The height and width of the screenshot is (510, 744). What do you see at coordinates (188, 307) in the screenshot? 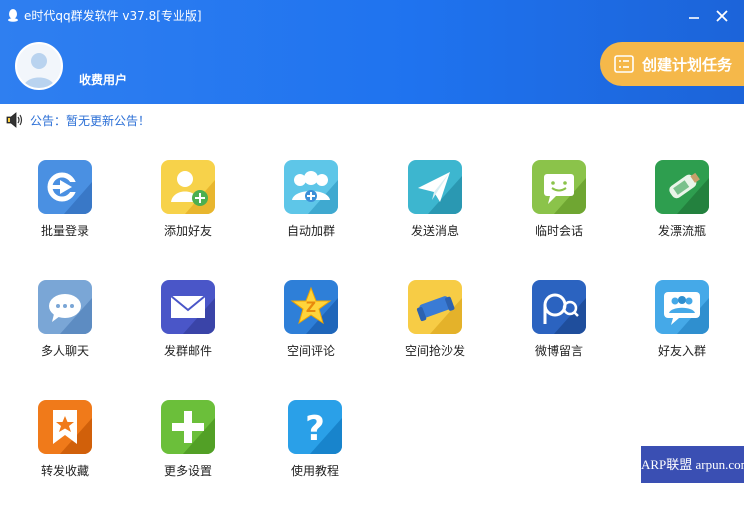
I see `mail-icon` at bounding box center [188, 307].